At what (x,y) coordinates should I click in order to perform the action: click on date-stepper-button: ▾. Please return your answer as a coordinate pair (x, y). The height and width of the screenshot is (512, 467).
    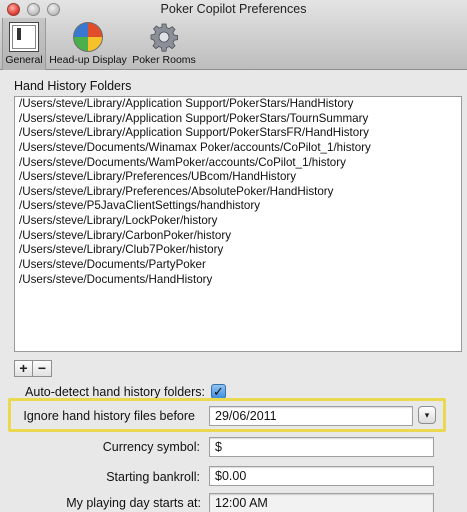
    Looking at the image, I should click on (427, 415).